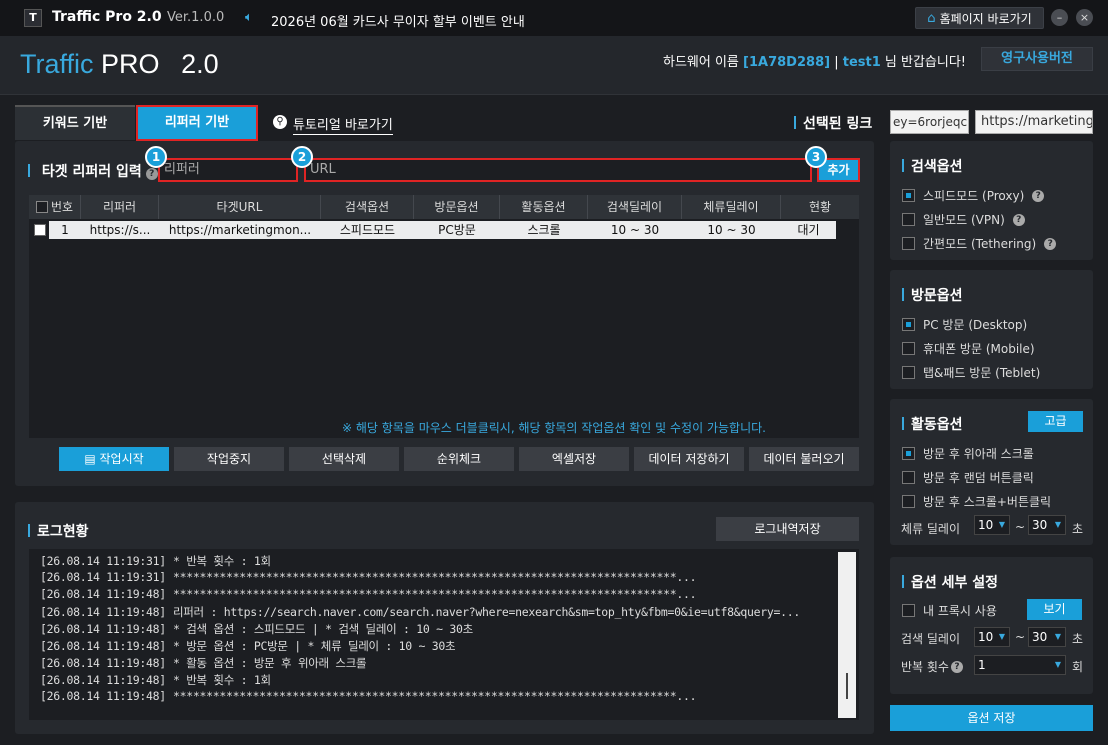 The height and width of the screenshot is (745, 1108). Describe the element at coordinates (908, 477) in the screenshot. I see `random-click-checkbox` at that location.